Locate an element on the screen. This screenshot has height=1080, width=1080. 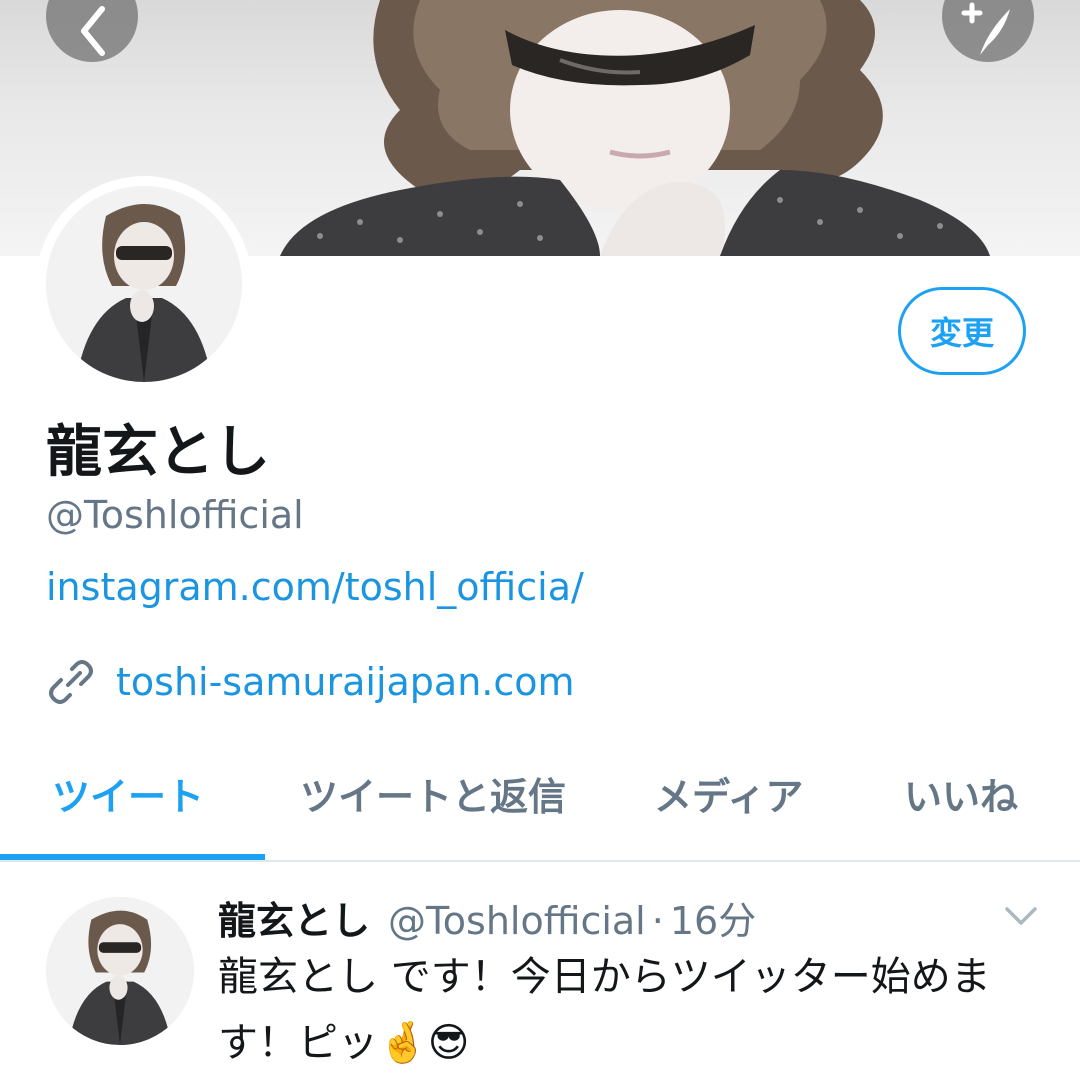
profile-avatar-frame is located at coordinates (144, 284).